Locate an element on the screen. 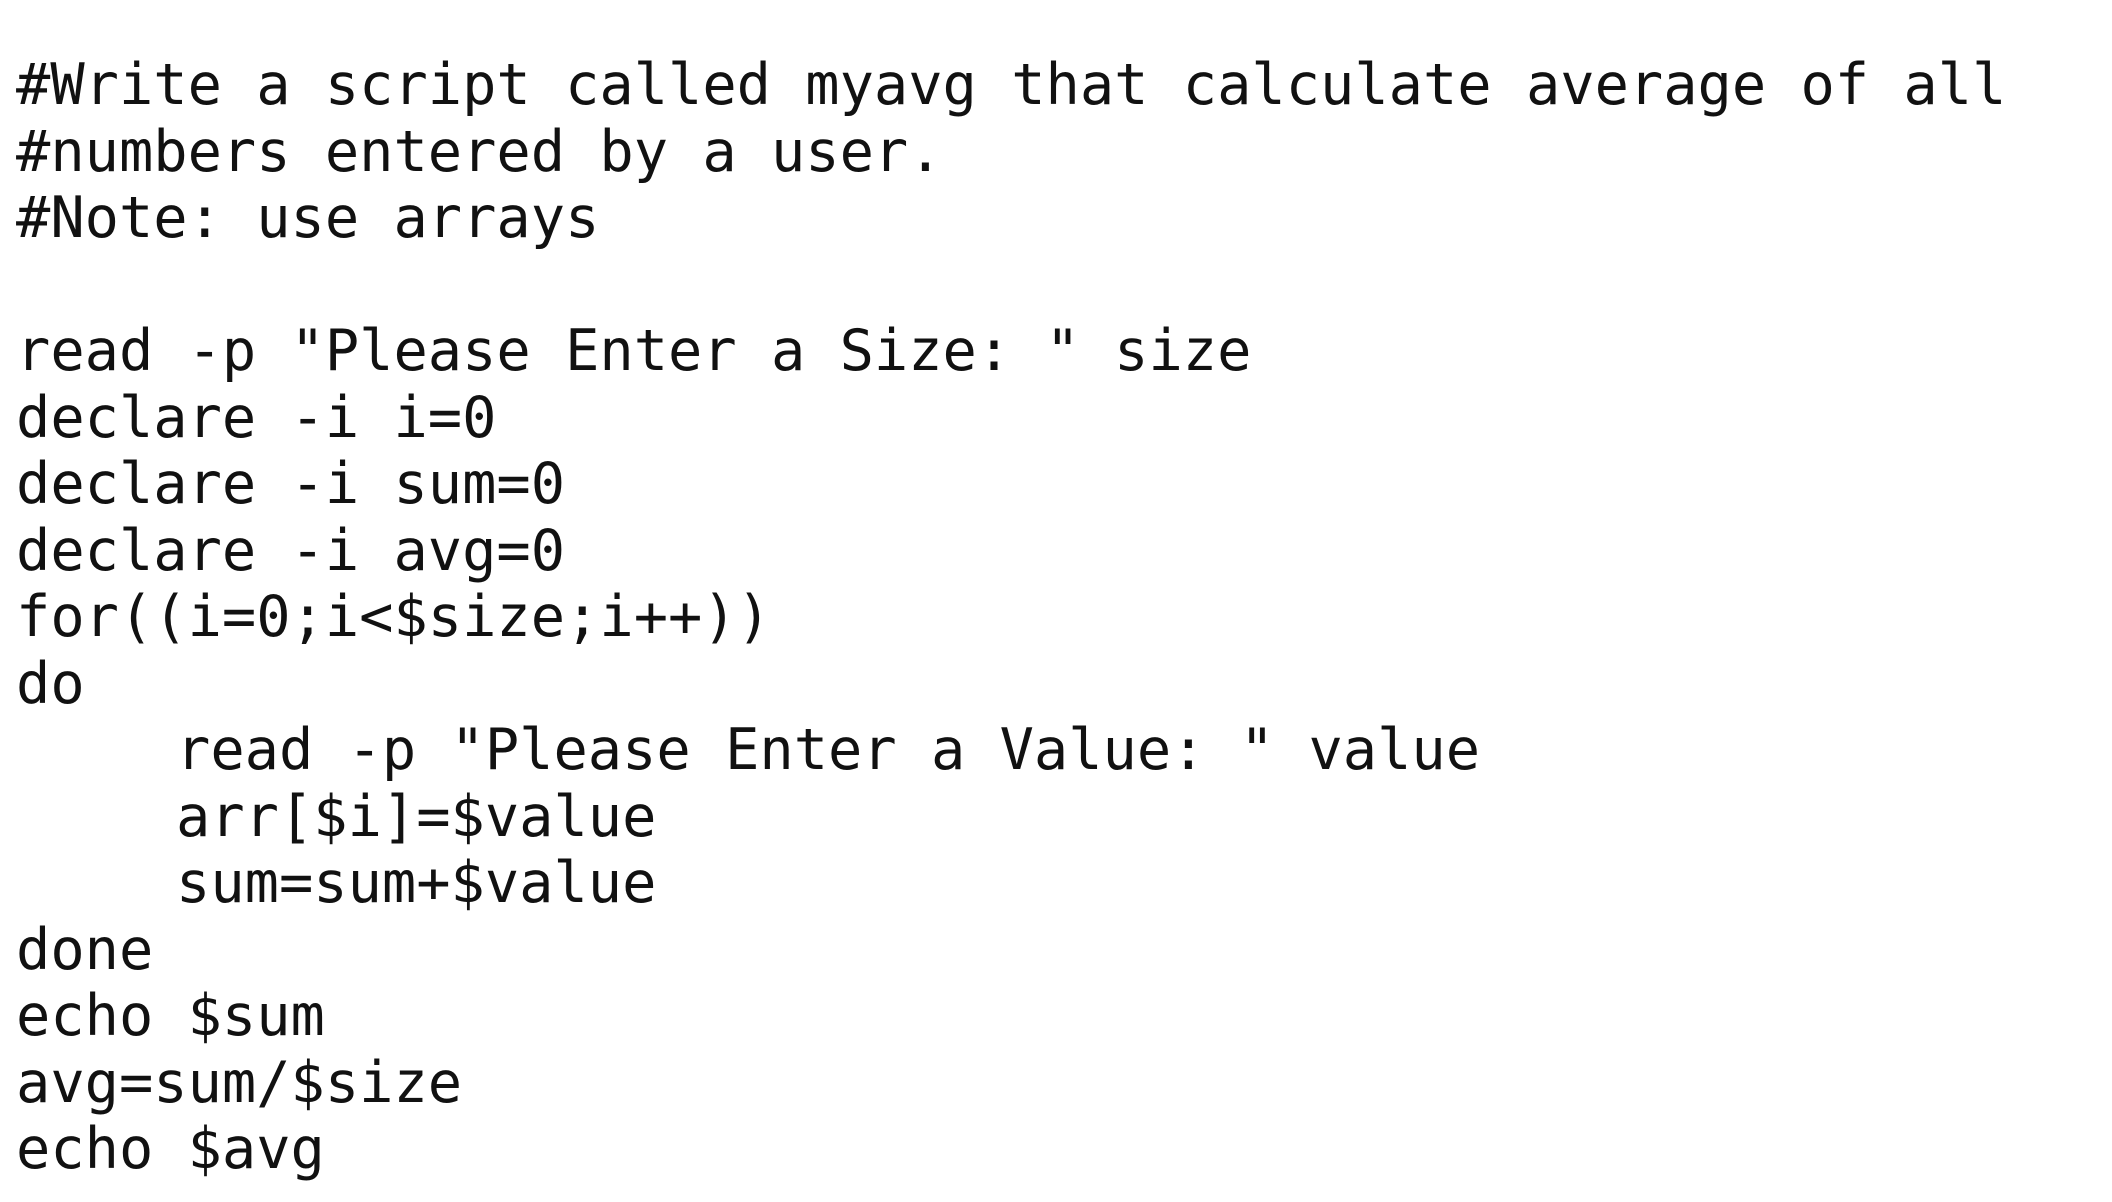  code-line: arr[$i]=$value is located at coordinates (416, 816).